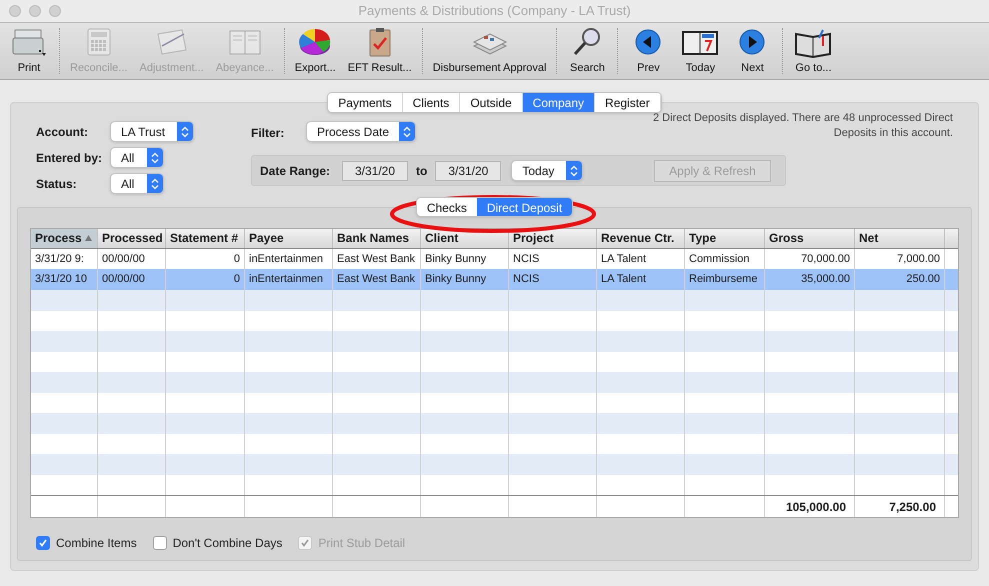 Image resolution: width=989 pixels, height=586 pixels. What do you see at coordinates (547, 170) in the screenshot?
I see `dropdown: Today` at bounding box center [547, 170].